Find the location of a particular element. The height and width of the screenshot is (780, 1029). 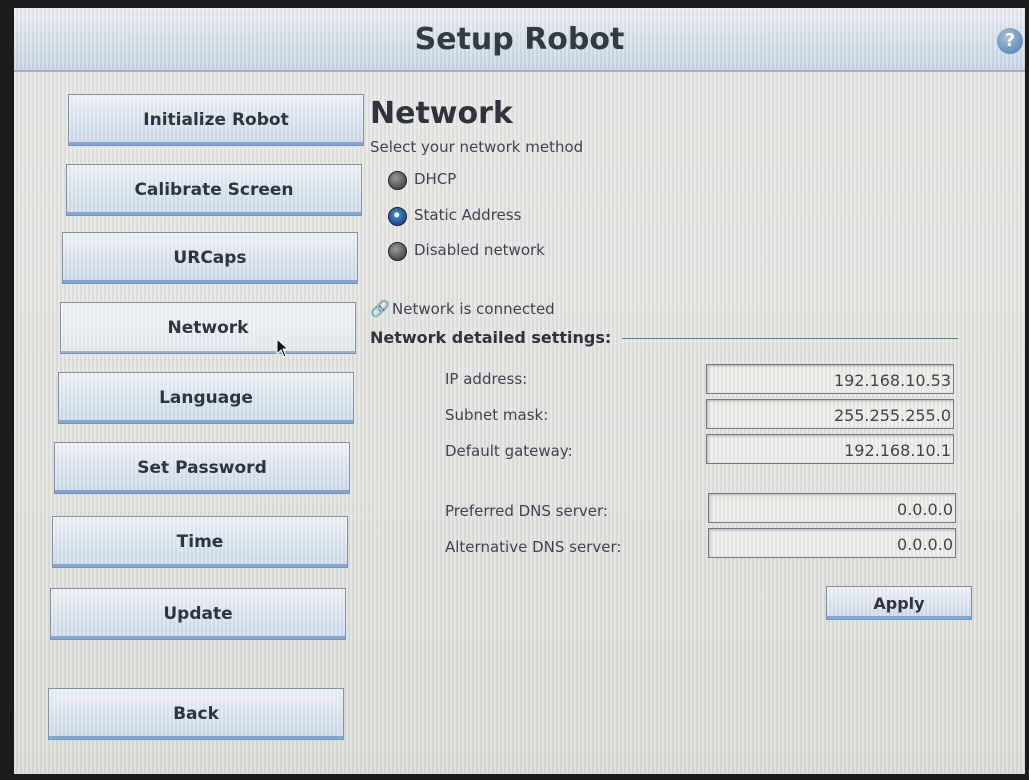

help-icon: ? is located at coordinates (1010, 41).